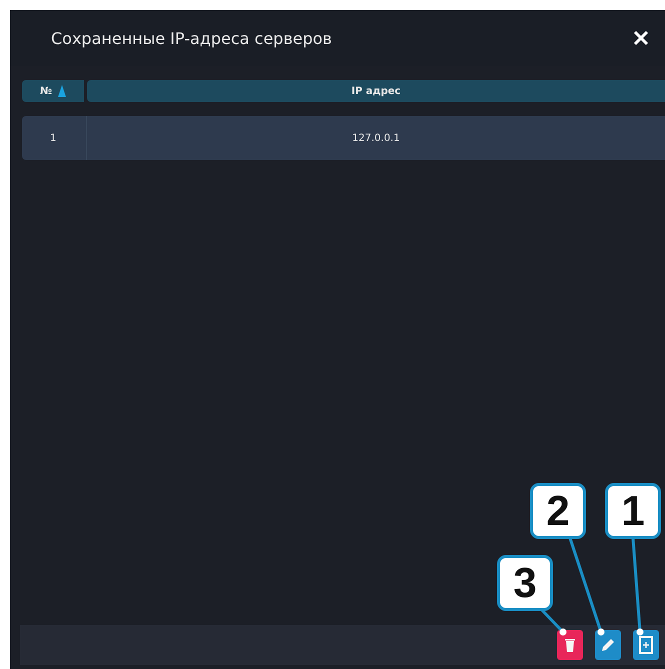 This screenshot has height=669, width=665. Describe the element at coordinates (376, 91) in the screenshot. I see `column-header: IP адрес` at that location.